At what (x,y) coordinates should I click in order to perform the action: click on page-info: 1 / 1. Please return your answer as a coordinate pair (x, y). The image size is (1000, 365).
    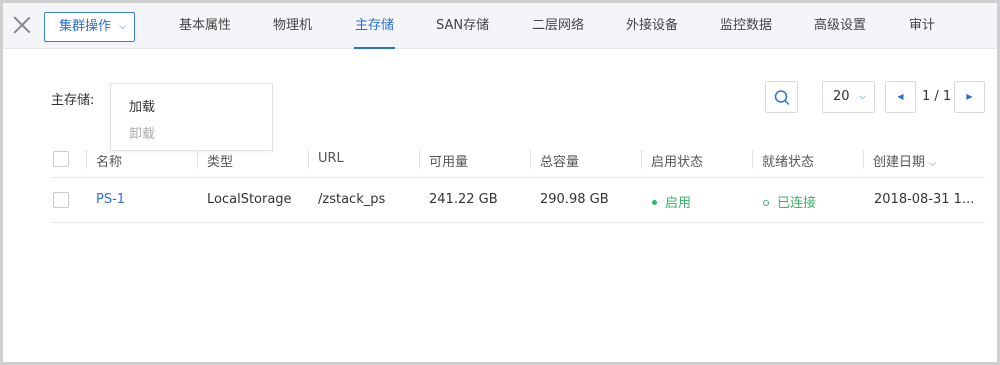
    Looking at the image, I should click on (937, 96).